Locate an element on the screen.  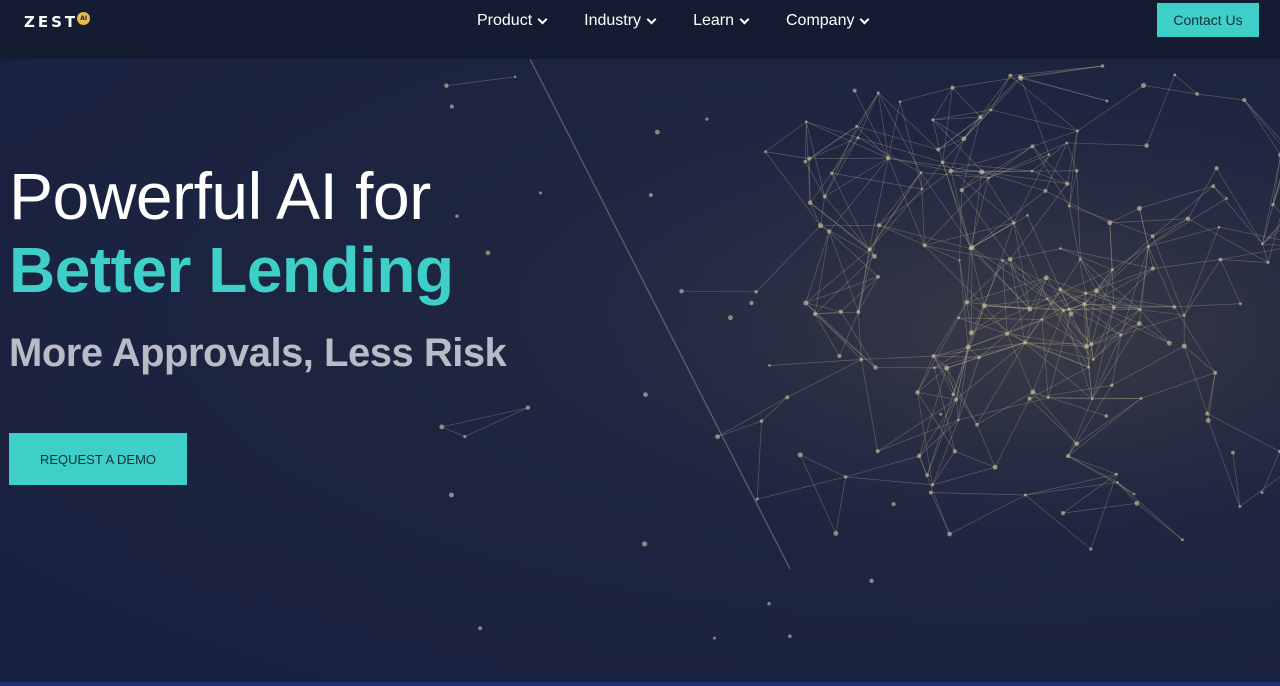
nav-product-label: Product is located at coordinates (505, 20).